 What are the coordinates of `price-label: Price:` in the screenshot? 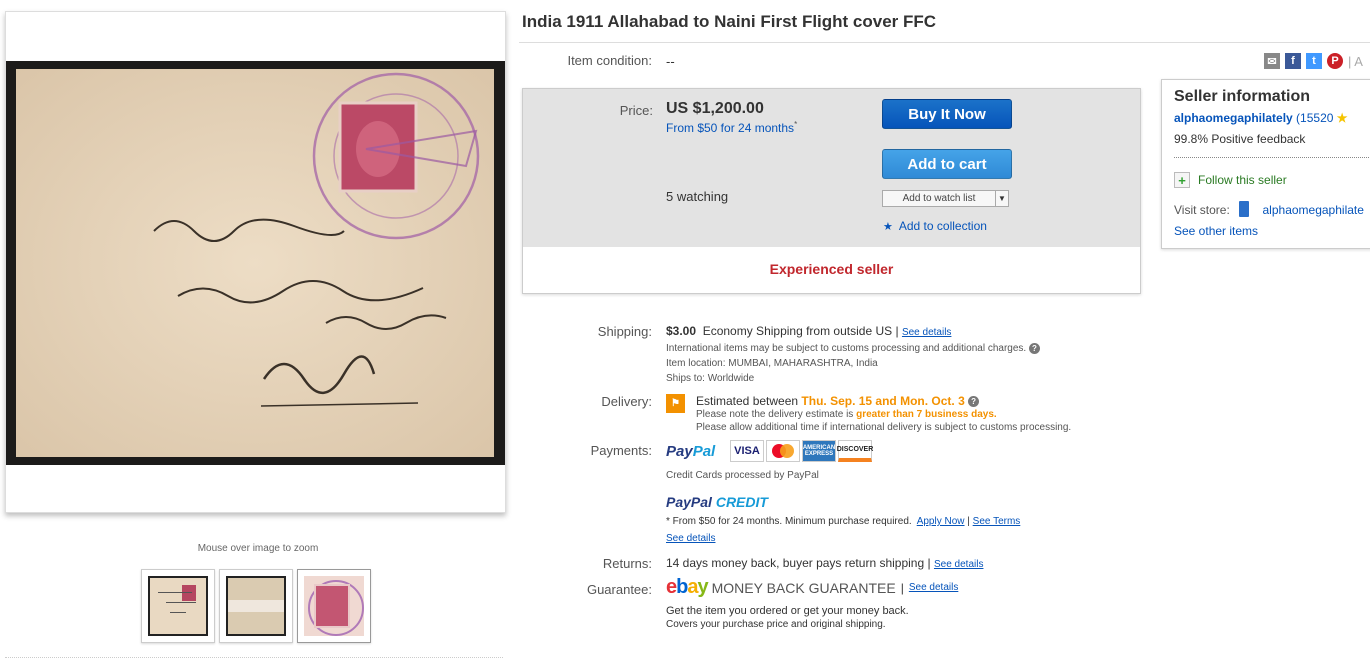 It's located at (636, 110).